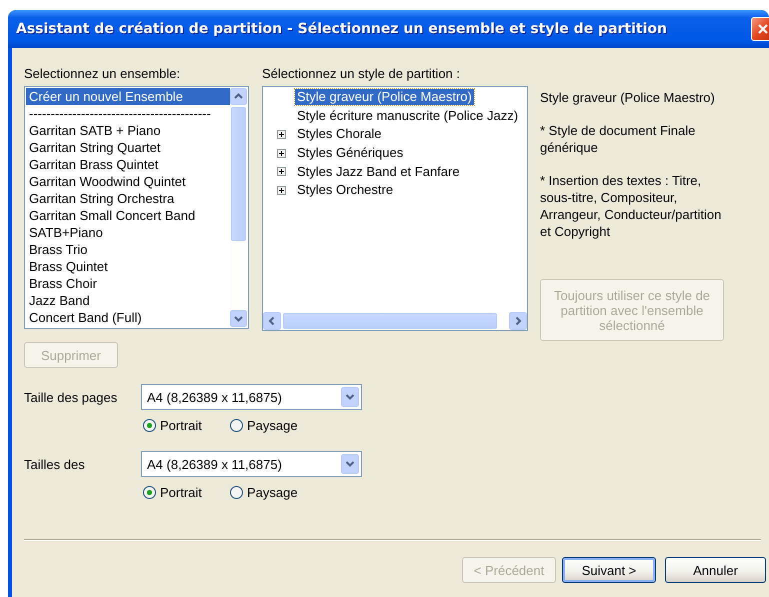  Describe the element at coordinates (350, 153) in the screenshot. I see `tree-item: Styles Génériques` at that location.